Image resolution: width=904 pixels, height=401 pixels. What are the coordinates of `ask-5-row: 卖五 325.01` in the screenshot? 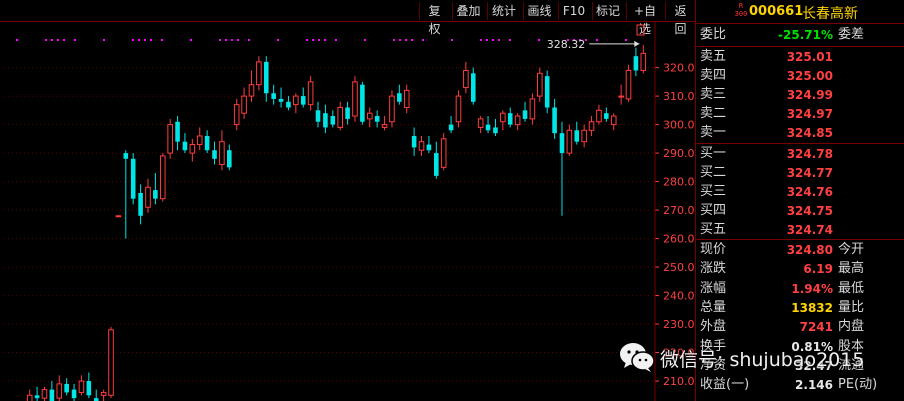 It's located at (800, 57).